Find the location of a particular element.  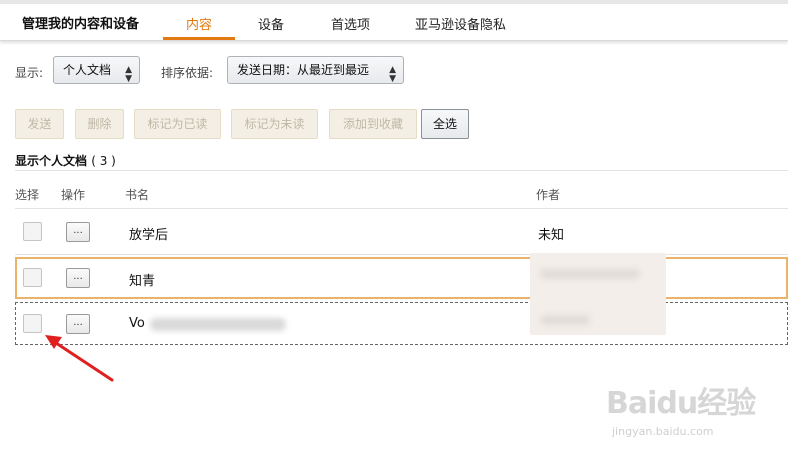

active-tab-indicator is located at coordinates (199, 38).